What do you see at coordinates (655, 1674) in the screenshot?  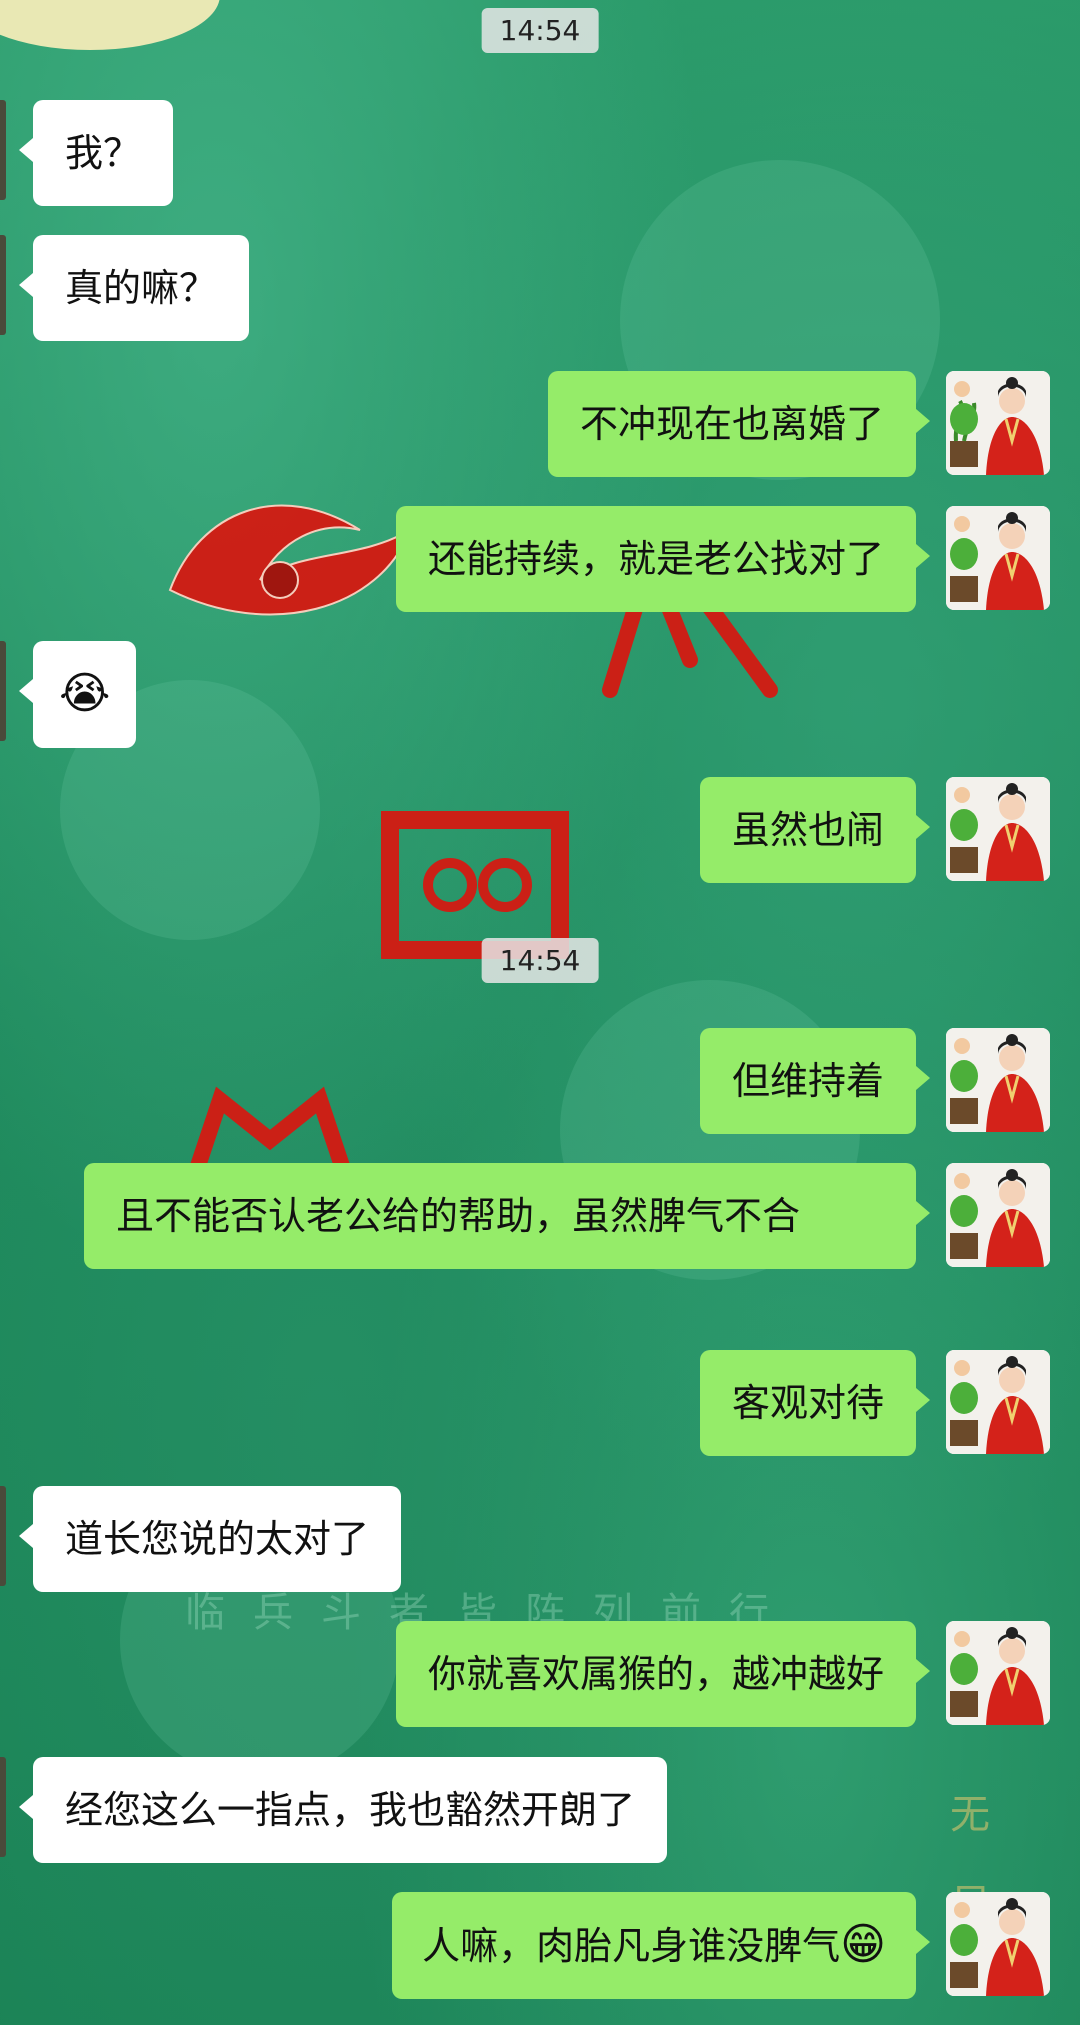 I see `message-text: 你就喜欢属猴的，越冲越好` at bounding box center [655, 1674].